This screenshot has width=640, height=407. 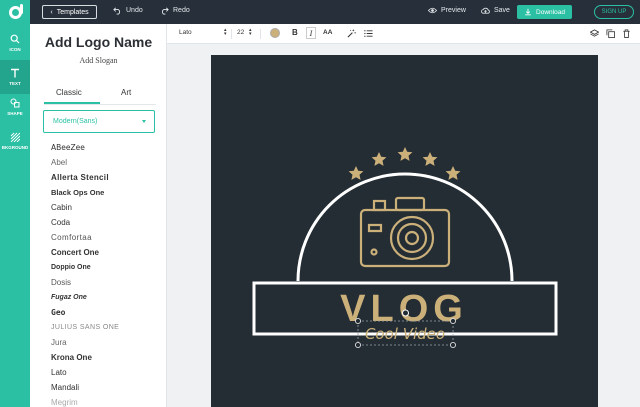 I want to click on text-color-swatch, so click(x=275, y=33).